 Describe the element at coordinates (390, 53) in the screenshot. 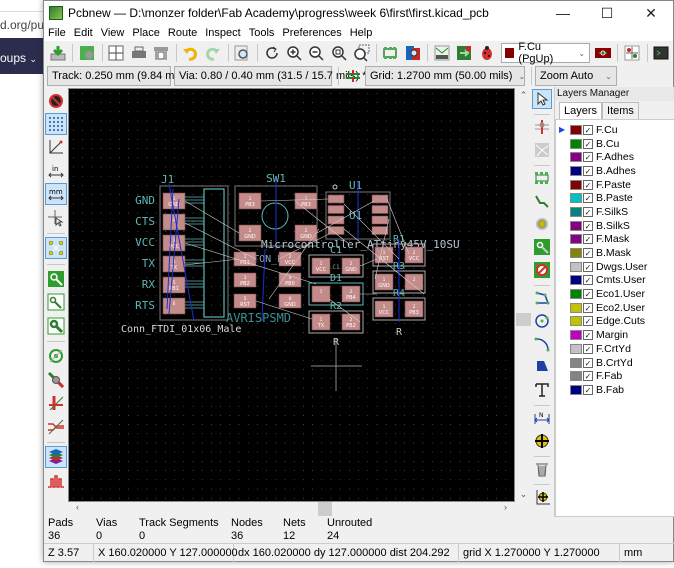

I see `footprint-editor-icon` at that location.